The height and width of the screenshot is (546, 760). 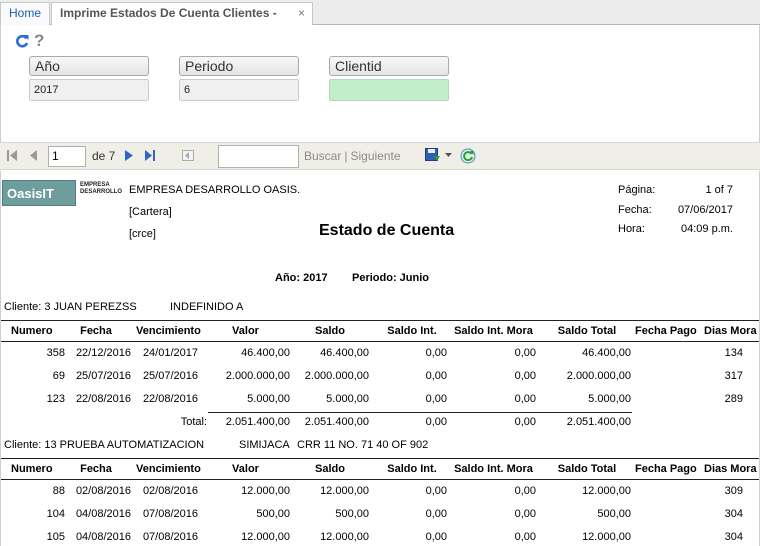 What do you see at coordinates (95, 185) in the screenshot?
I see `logo-subtitle-line1: EMPRESA` at bounding box center [95, 185].